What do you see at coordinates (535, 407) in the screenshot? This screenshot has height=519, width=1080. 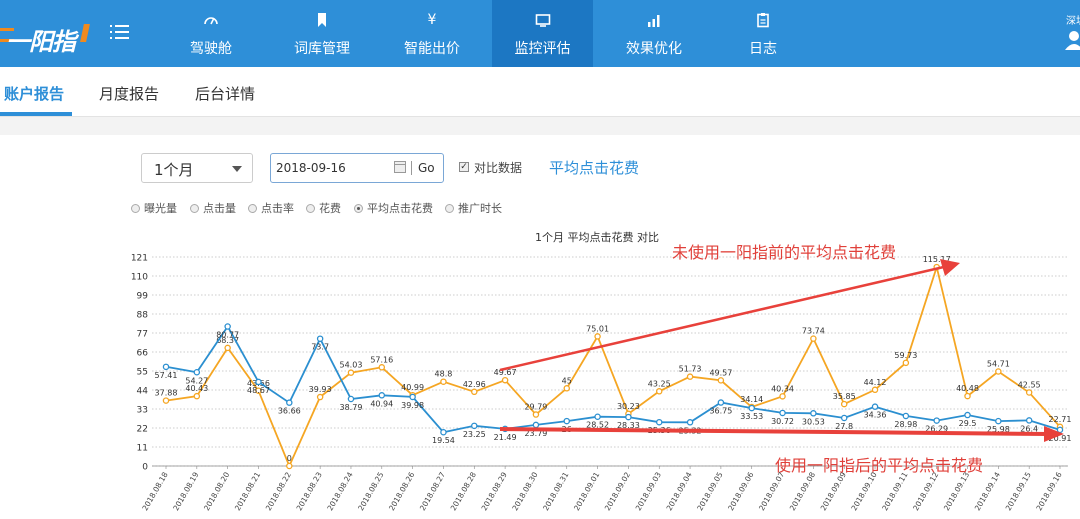 I see `data-label: 29.79` at bounding box center [535, 407].